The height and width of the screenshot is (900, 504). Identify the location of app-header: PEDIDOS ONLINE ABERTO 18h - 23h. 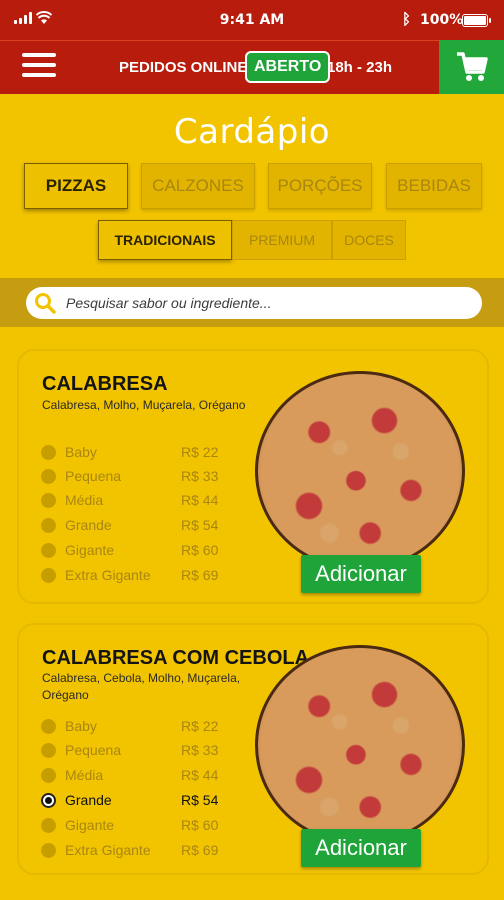
(252, 67).